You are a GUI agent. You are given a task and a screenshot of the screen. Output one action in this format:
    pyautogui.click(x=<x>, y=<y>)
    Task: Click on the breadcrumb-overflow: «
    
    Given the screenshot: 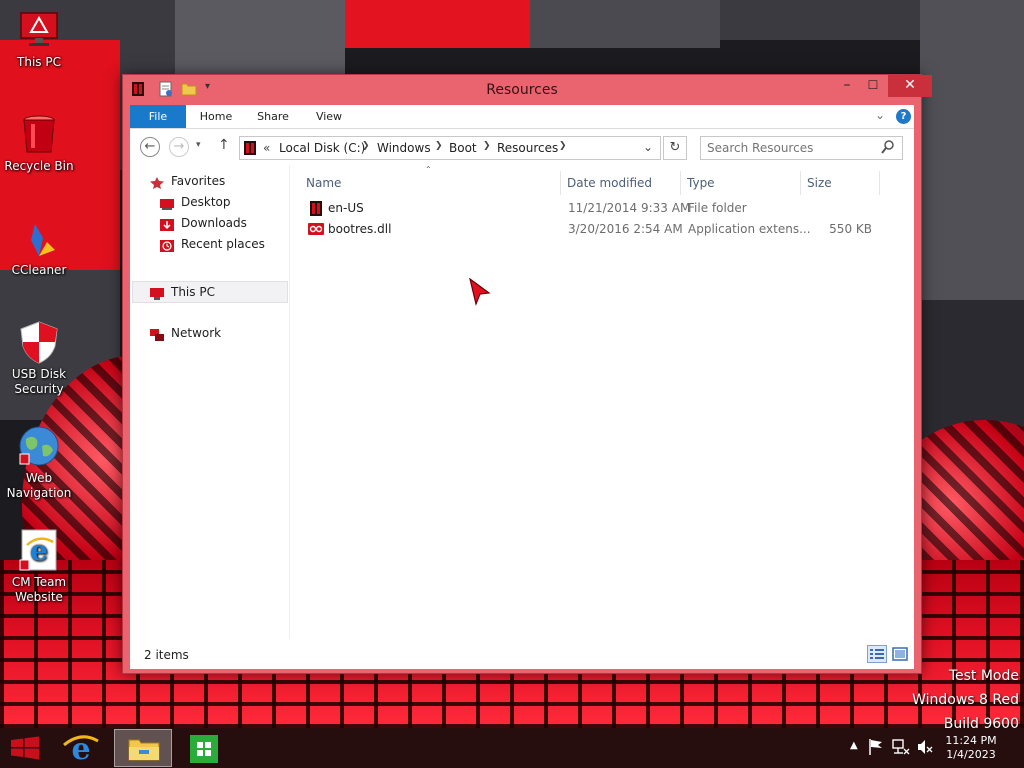 What is the action you would take?
    pyautogui.click(x=266, y=148)
    